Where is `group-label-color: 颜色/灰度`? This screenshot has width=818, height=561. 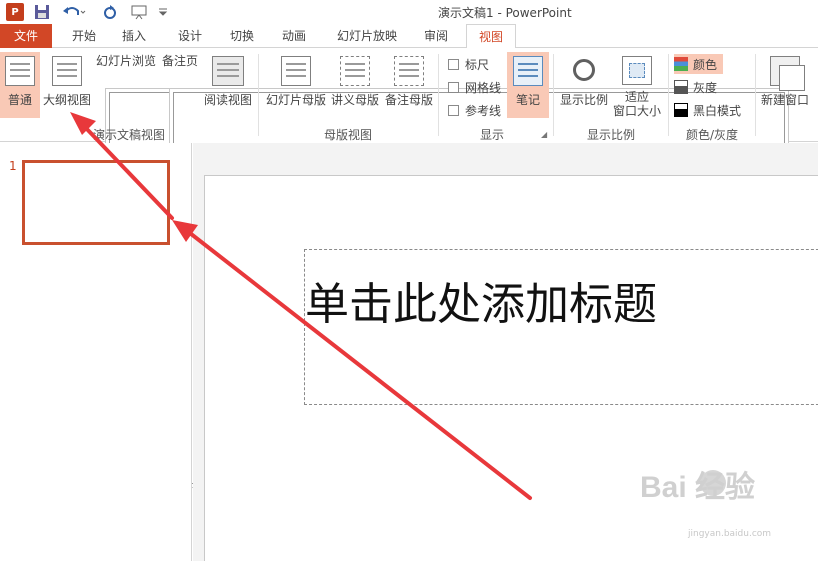
group-label-color: 颜色/灰度 is located at coordinates (712, 135).